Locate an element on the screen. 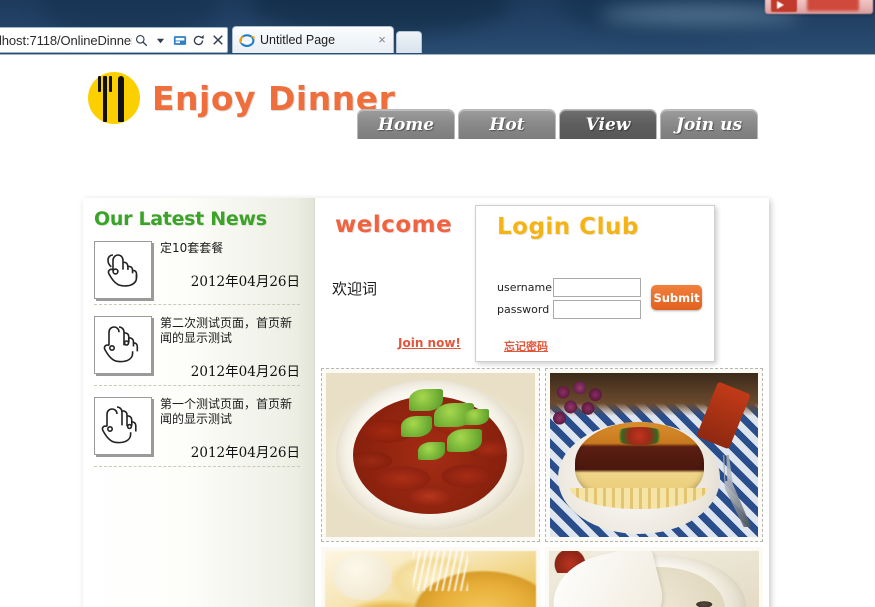  site-logo: Enjoy Dinner is located at coordinates (241, 98).